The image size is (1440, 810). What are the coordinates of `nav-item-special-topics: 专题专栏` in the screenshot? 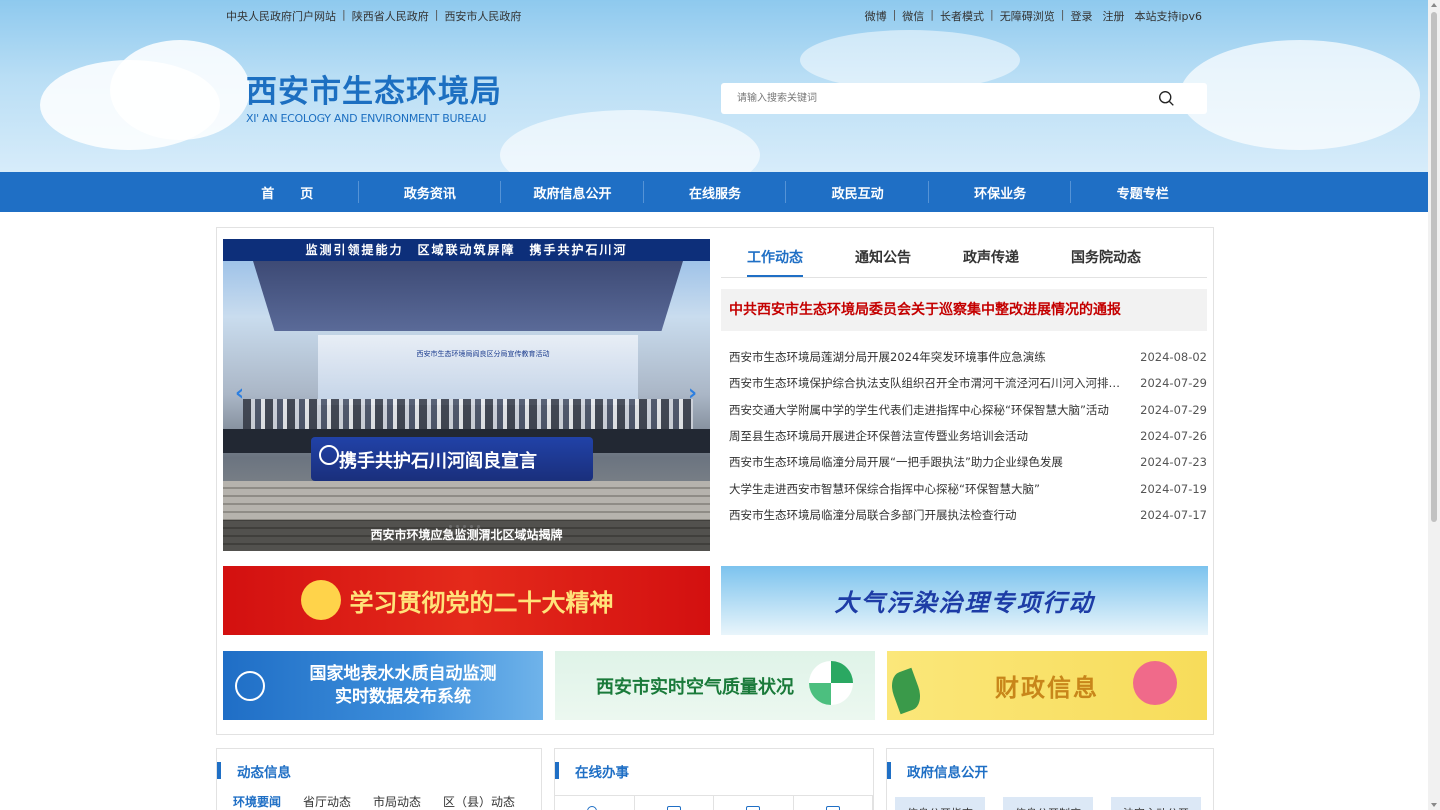 It's located at (1142, 192).